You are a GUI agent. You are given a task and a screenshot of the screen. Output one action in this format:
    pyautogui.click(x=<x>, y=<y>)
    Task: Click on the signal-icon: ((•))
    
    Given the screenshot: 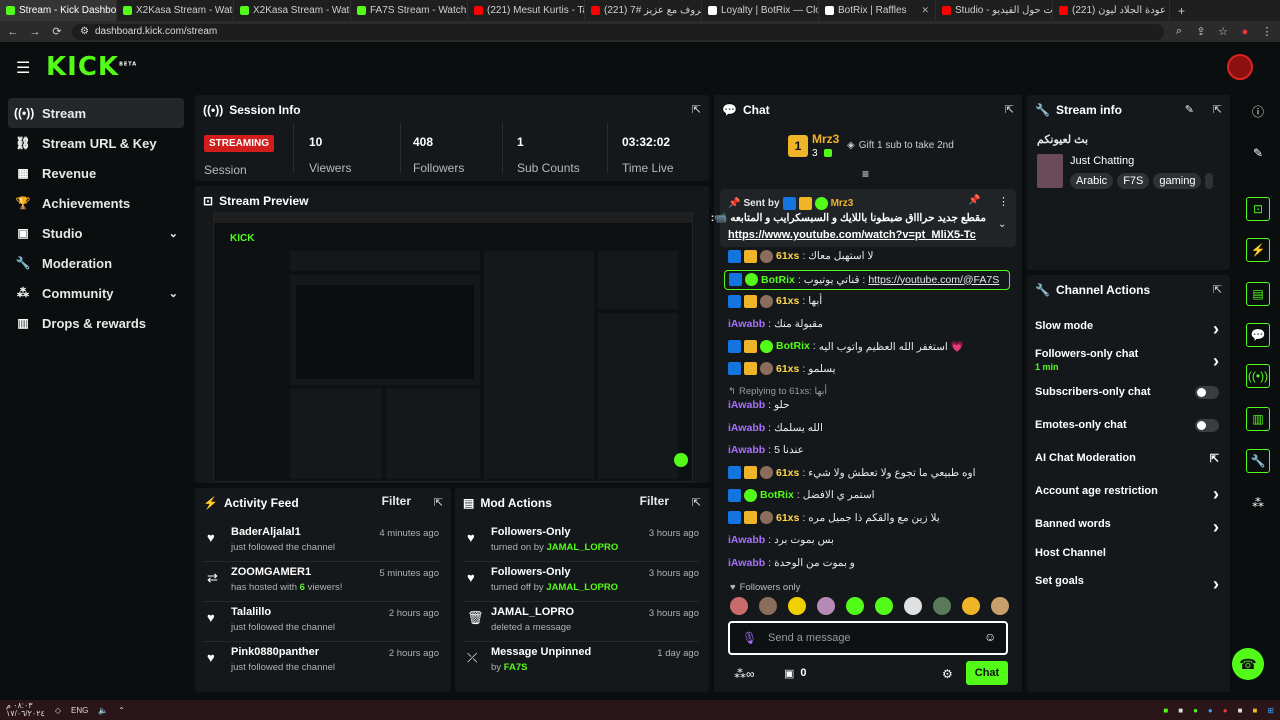 What is the action you would take?
    pyautogui.click(x=1258, y=376)
    